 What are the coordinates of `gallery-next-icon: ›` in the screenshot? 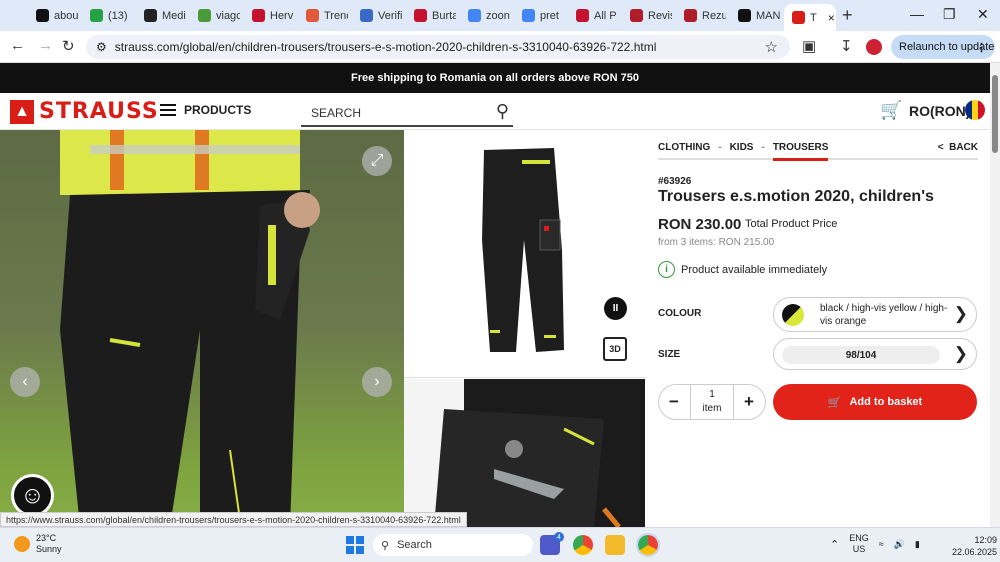 It's located at (377, 382).